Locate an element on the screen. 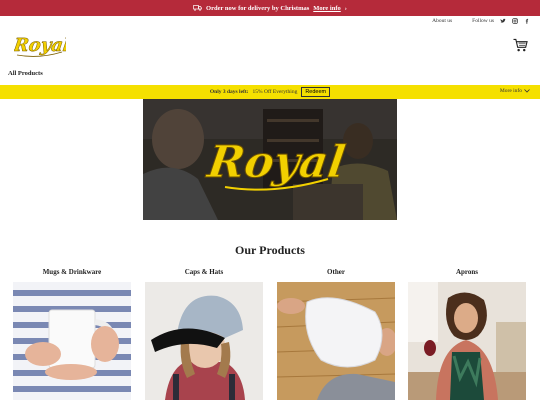 This screenshot has width=540, height=405. twitter-icon is located at coordinates (503, 21).